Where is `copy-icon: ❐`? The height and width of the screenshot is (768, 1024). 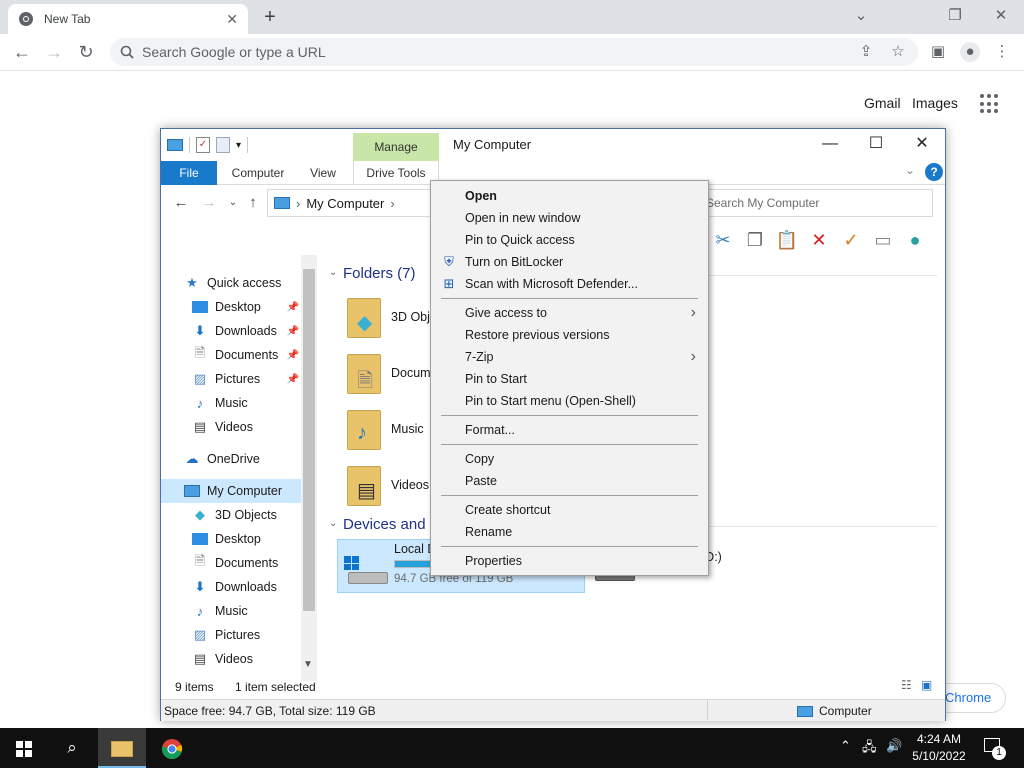 copy-icon: ❐ is located at coordinates (755, 240).